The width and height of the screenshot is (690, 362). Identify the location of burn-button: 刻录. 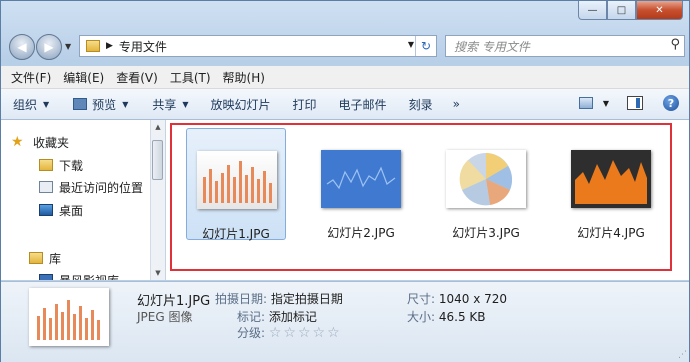
(421, 104).